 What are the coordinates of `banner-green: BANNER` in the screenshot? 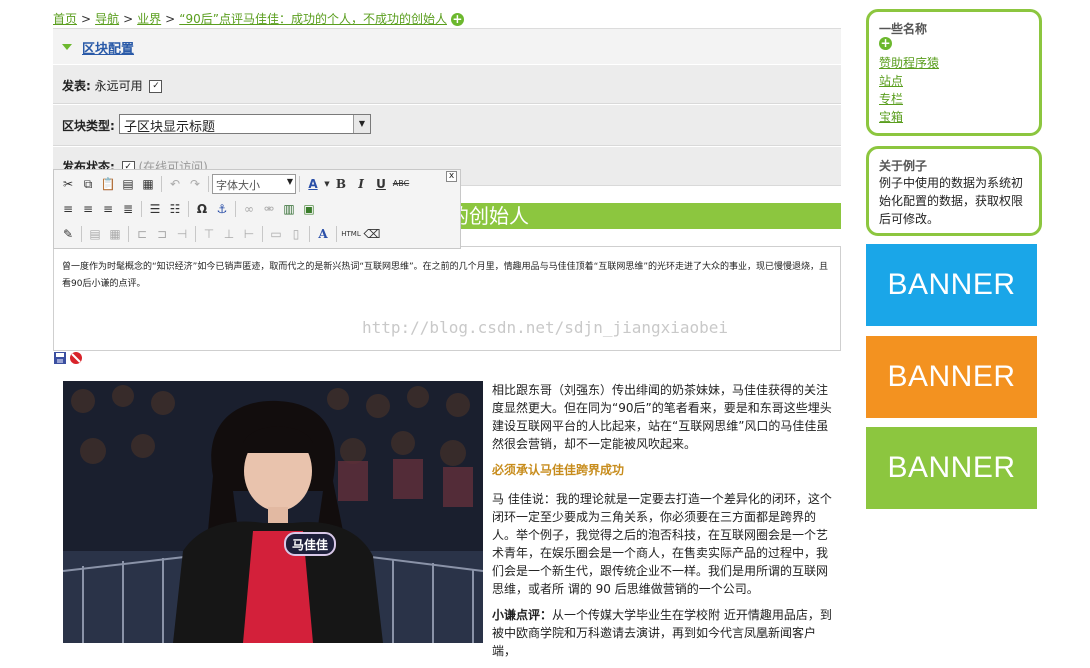 It's located at (951, 468).